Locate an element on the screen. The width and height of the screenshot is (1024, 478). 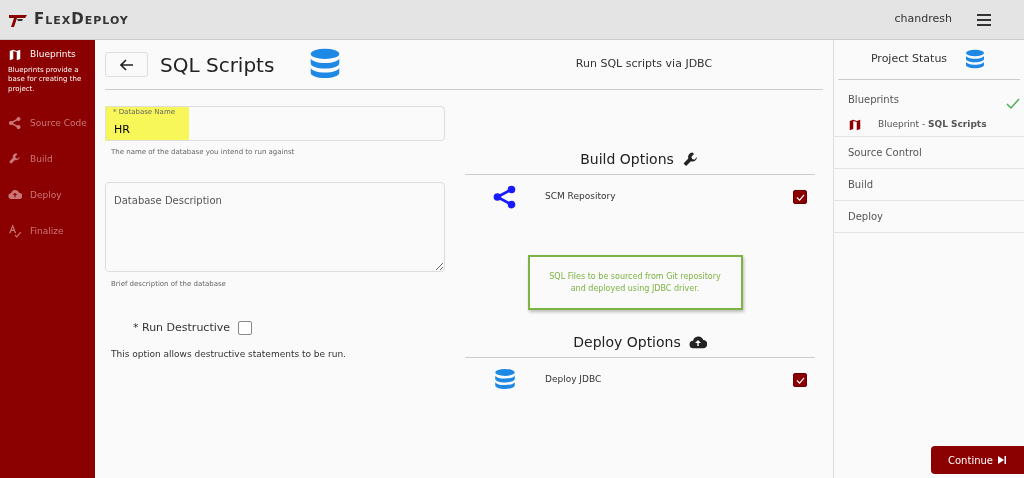
skip-forward-icon is located at coordinates (1002, 460).